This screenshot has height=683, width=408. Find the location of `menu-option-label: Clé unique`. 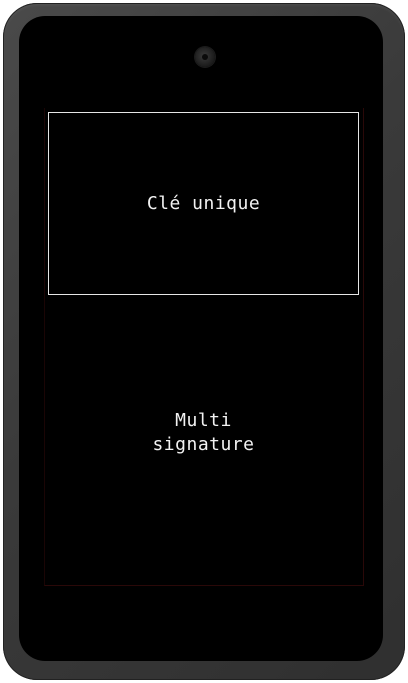

menu-option-label: Clé unique is located at coordinates (203, 203).